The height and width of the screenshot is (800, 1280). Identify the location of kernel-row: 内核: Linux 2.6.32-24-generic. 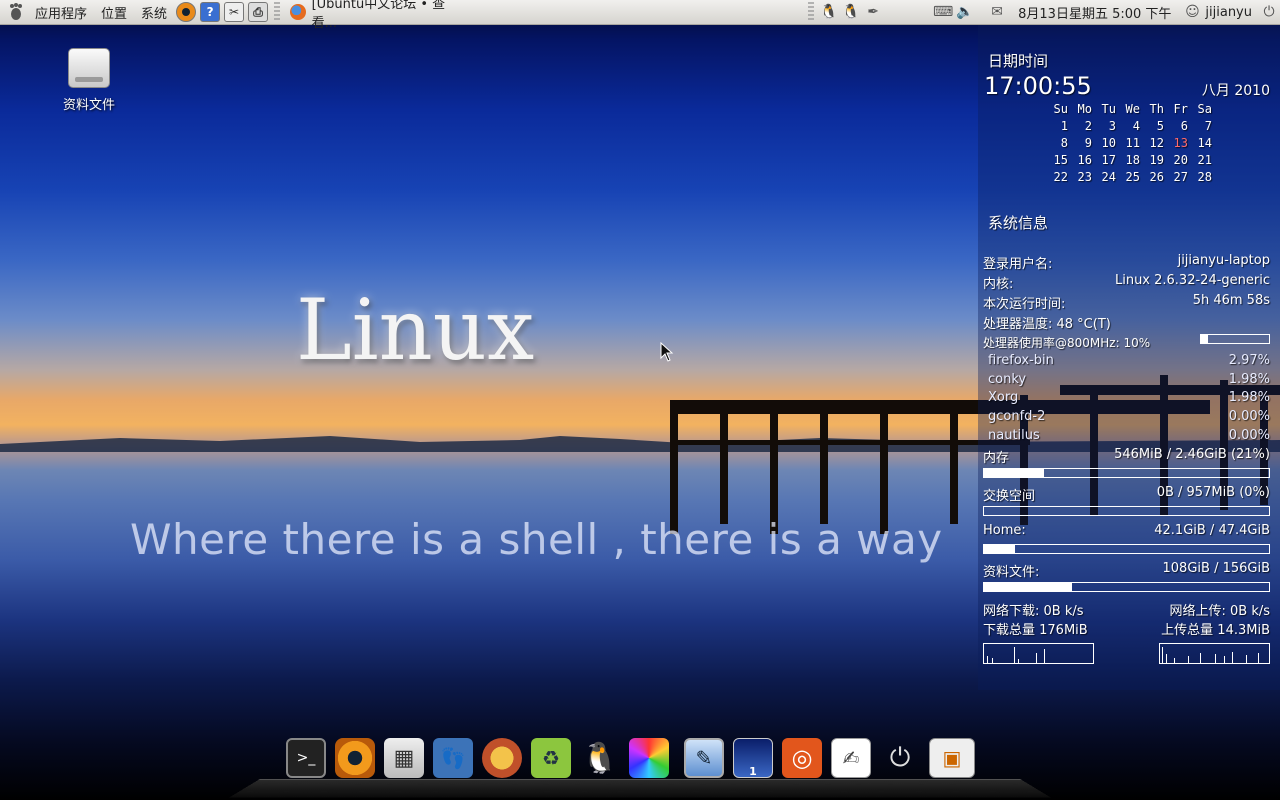
(1126, 282).